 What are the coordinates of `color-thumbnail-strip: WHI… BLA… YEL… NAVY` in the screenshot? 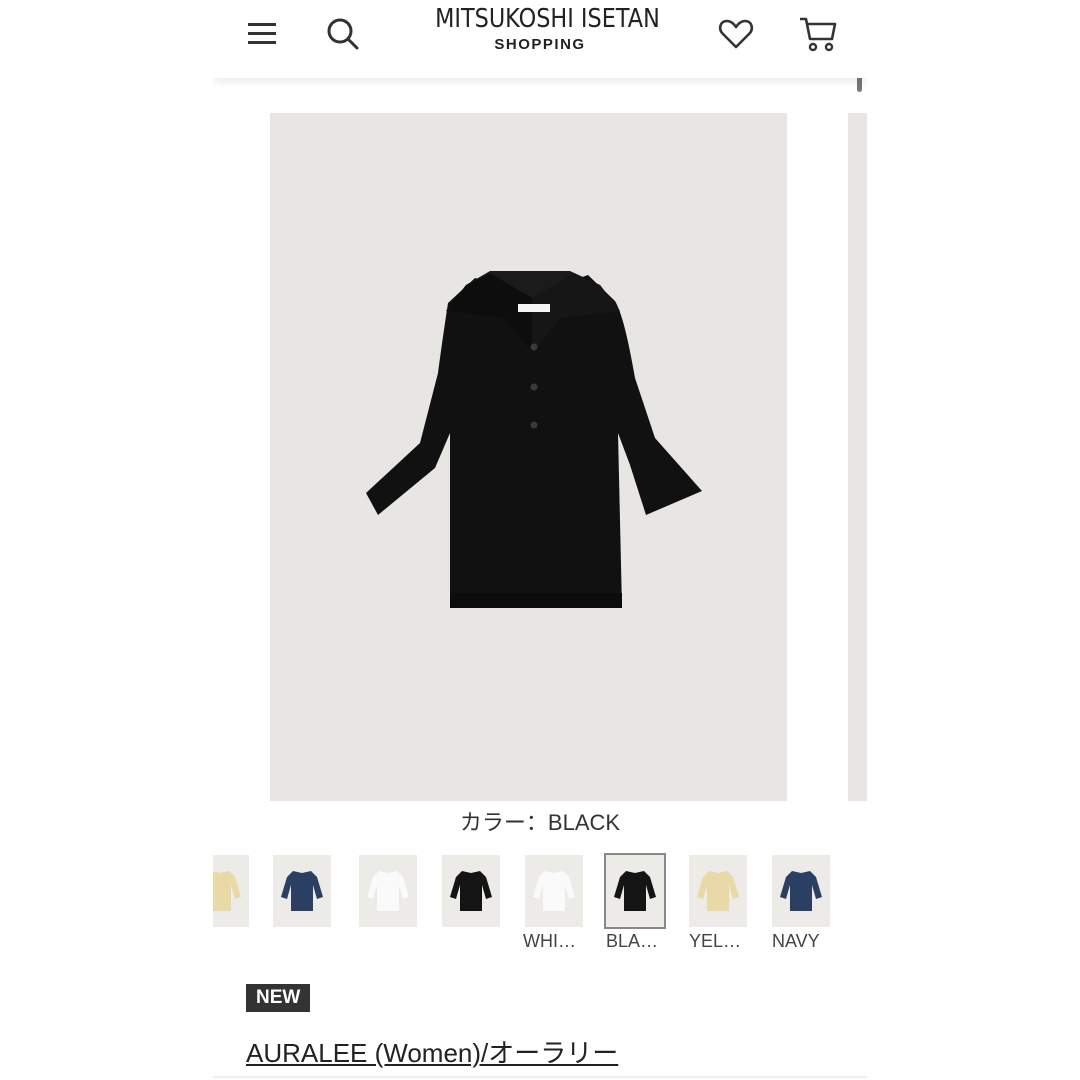 It's located at (540, 904).